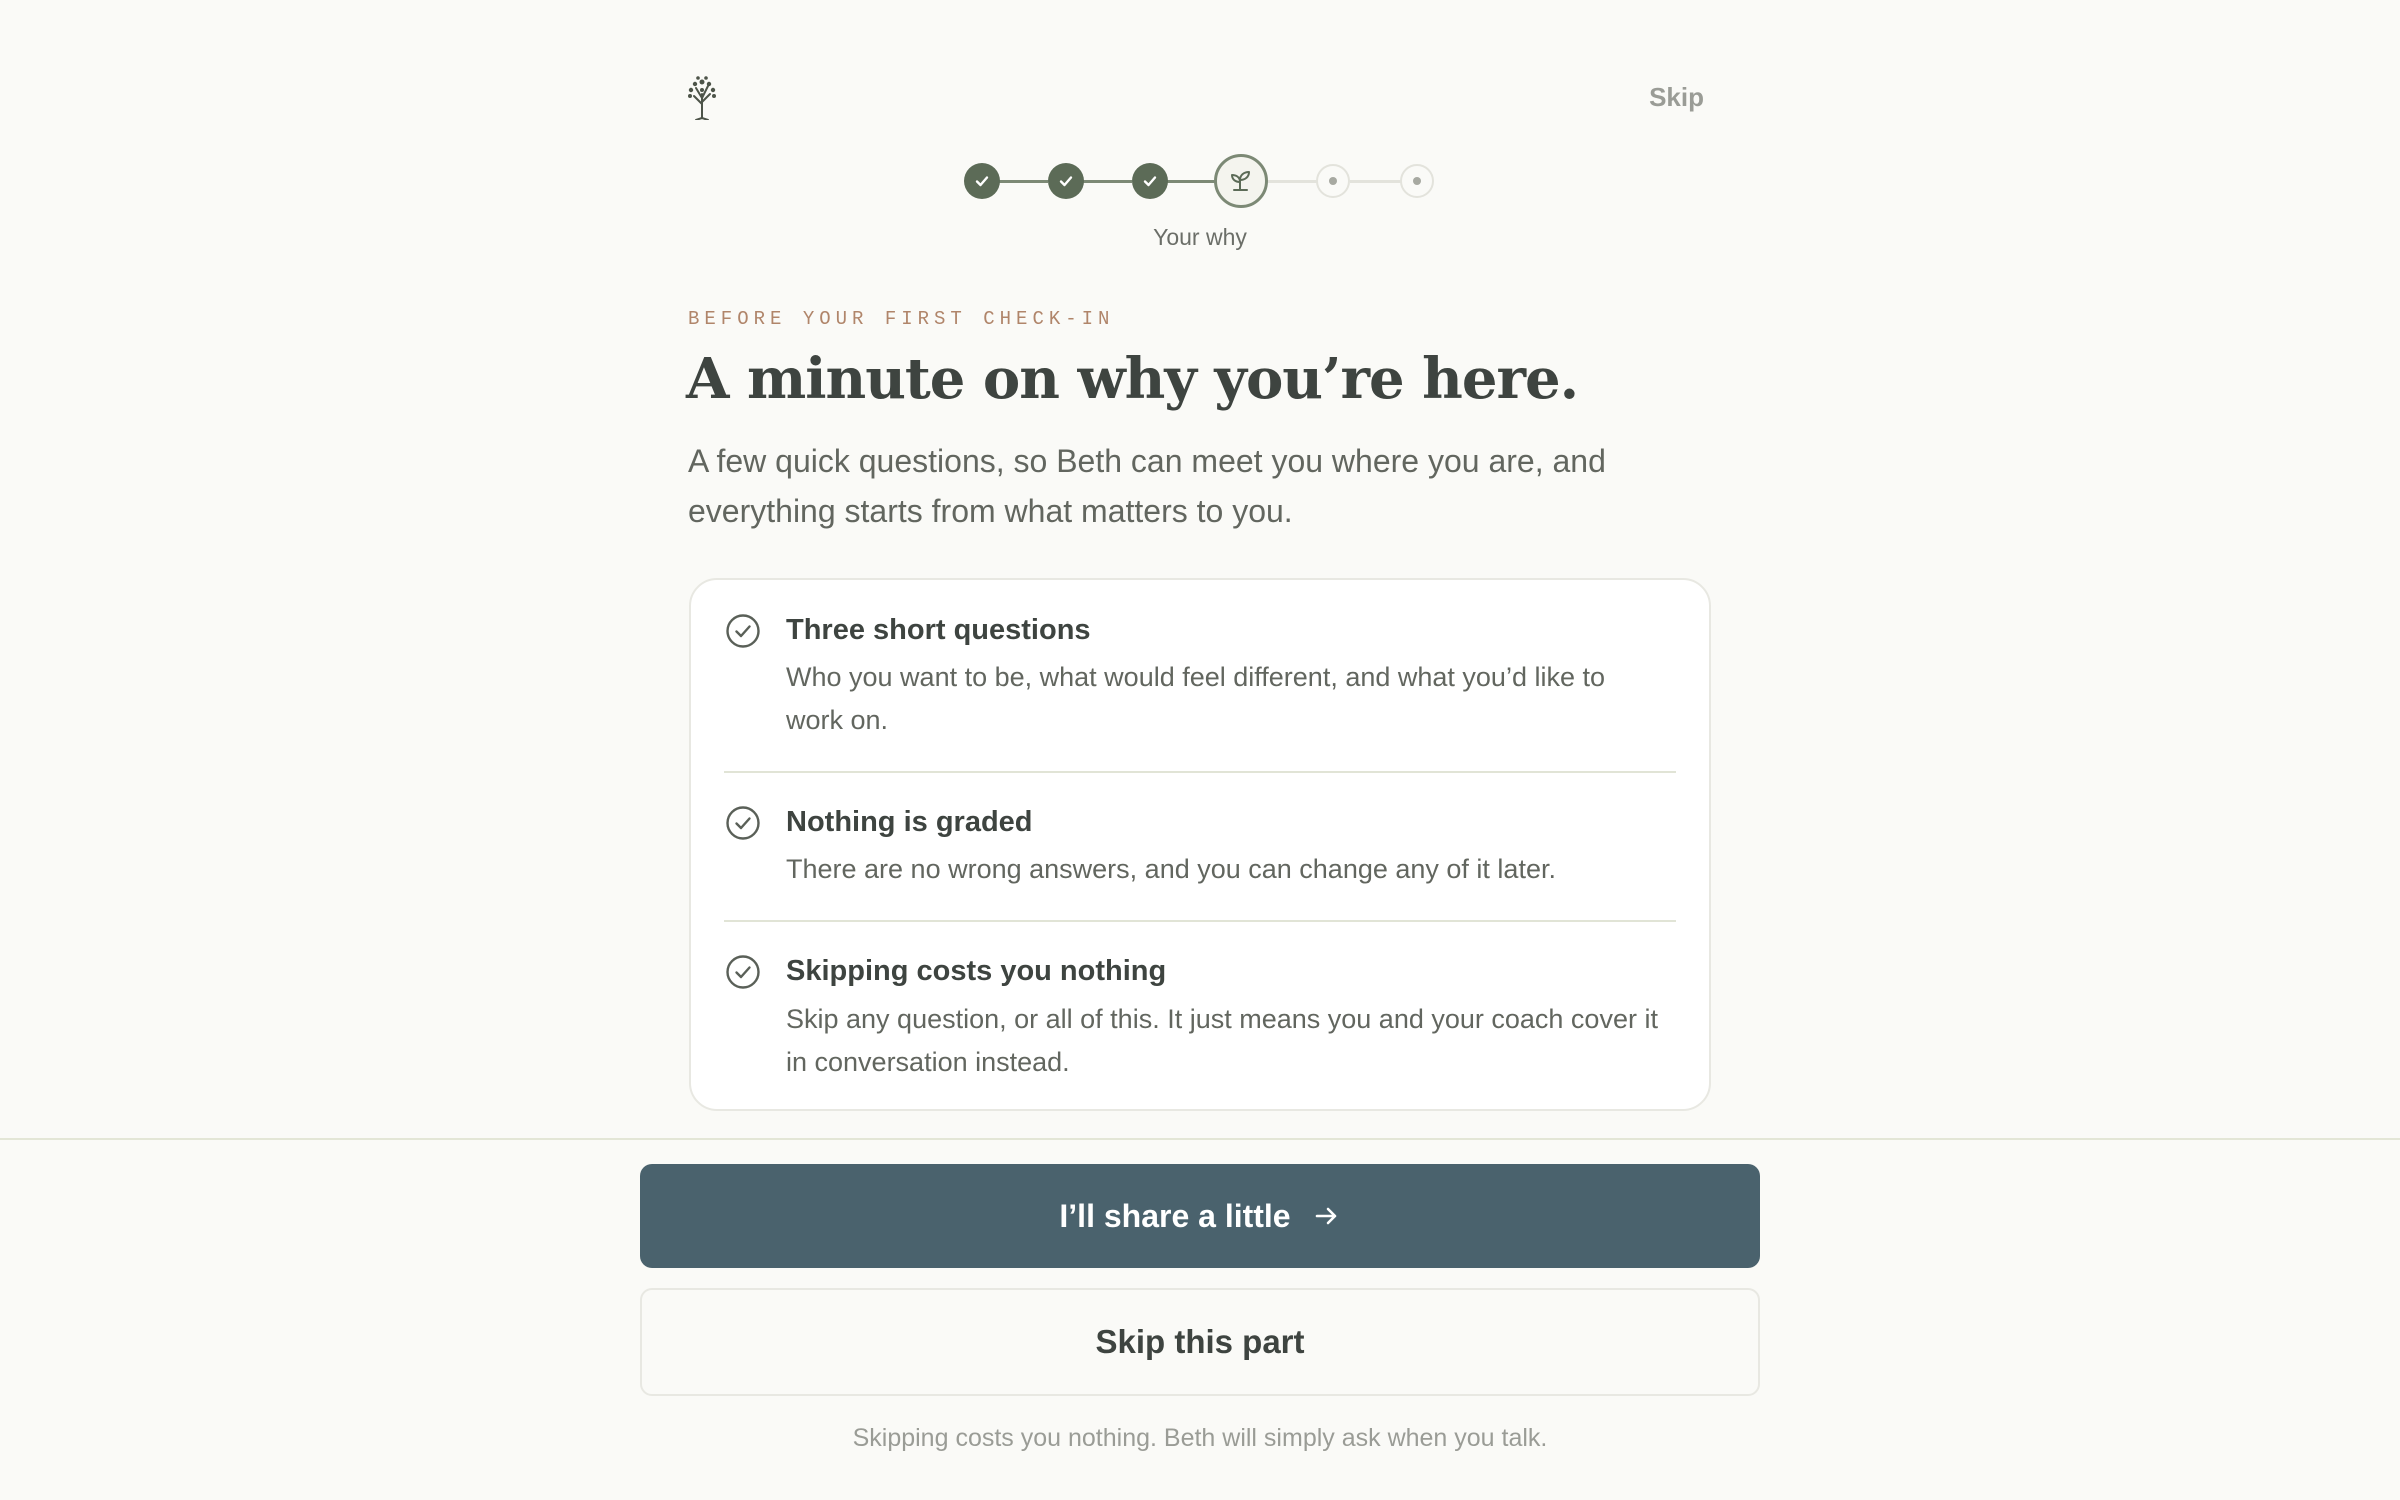  I want to click on eyebrow-label: BEFORE YOUR FIRST CHECK-IN, so click(901, 319).